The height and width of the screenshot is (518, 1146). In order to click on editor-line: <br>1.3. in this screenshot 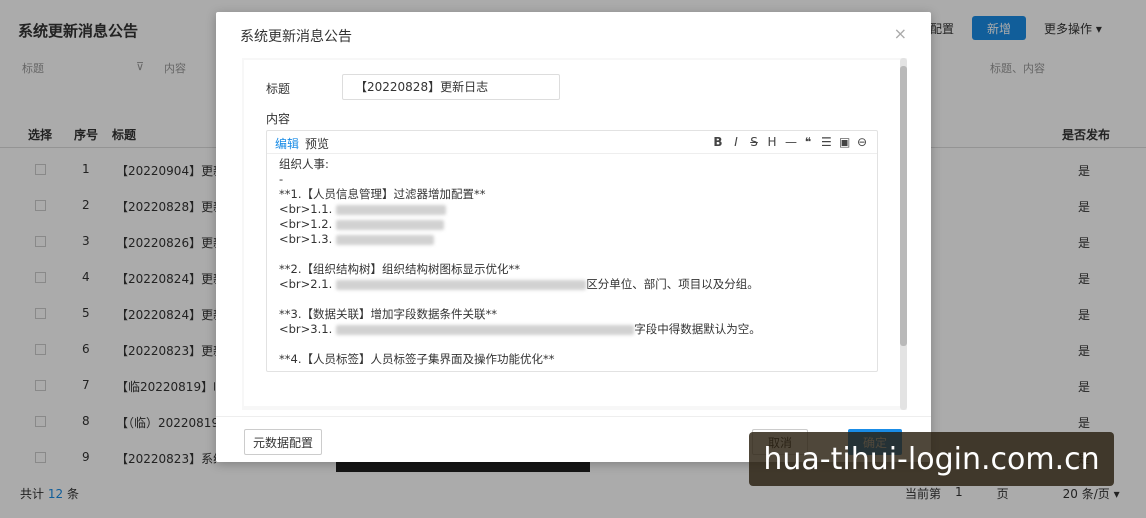, I will do `click(574, 239)`.